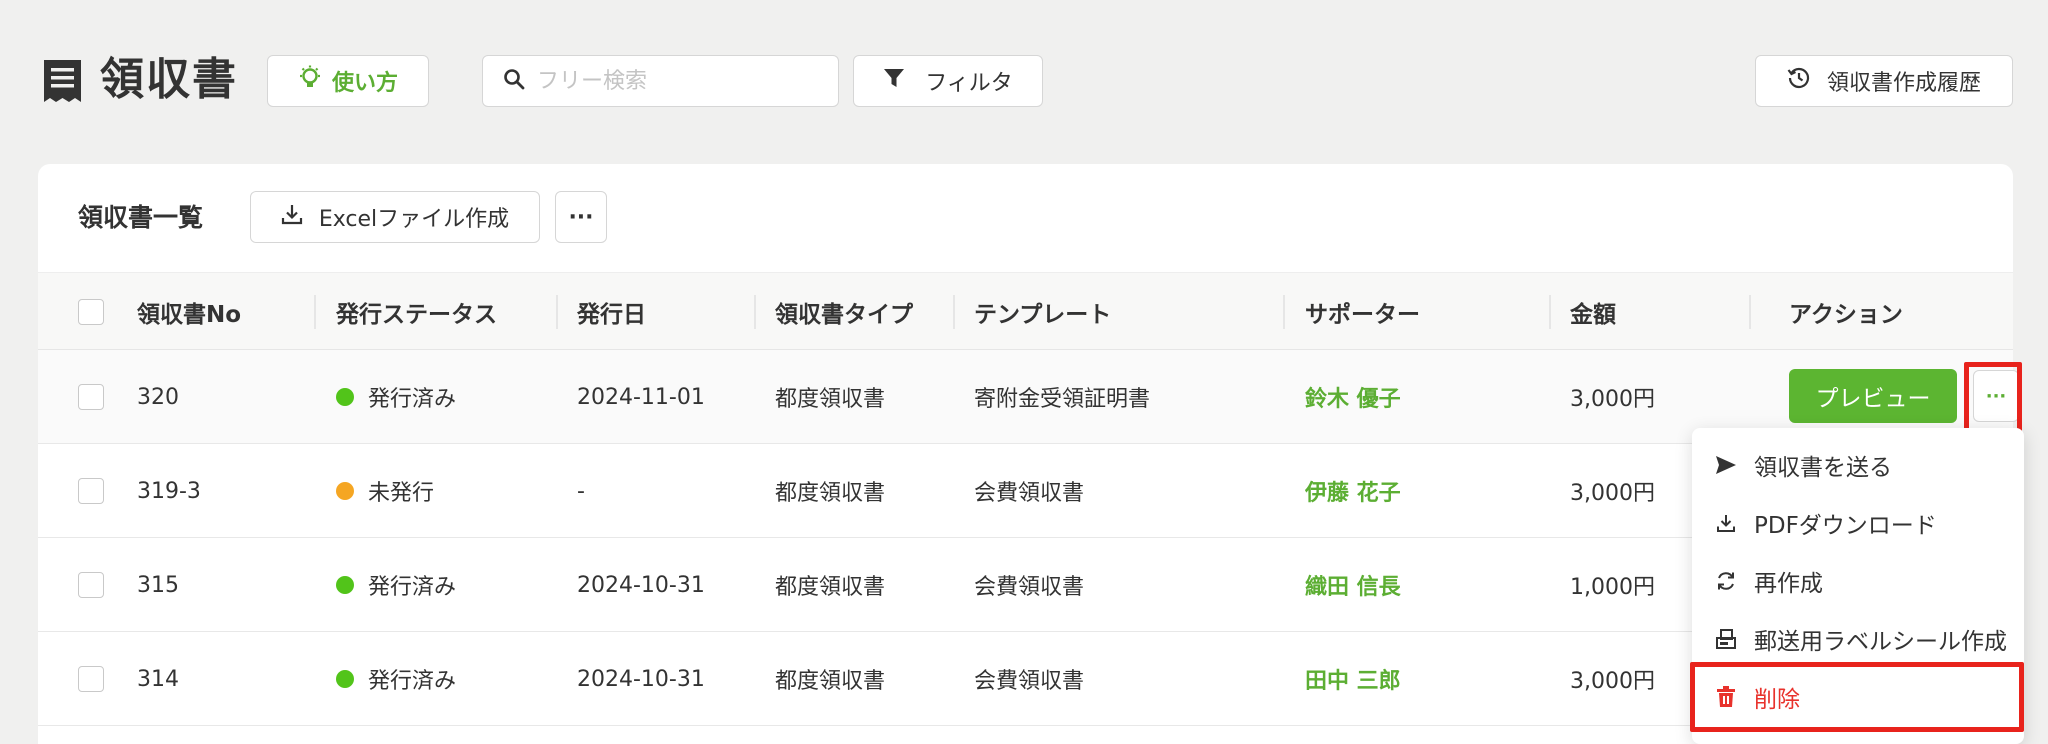 The width and height of the screenshot is (2048, 744). Describe the element at coordinates (1353, 585) in the screenshot. I see `supporter-link: 織田 信長` at that location.